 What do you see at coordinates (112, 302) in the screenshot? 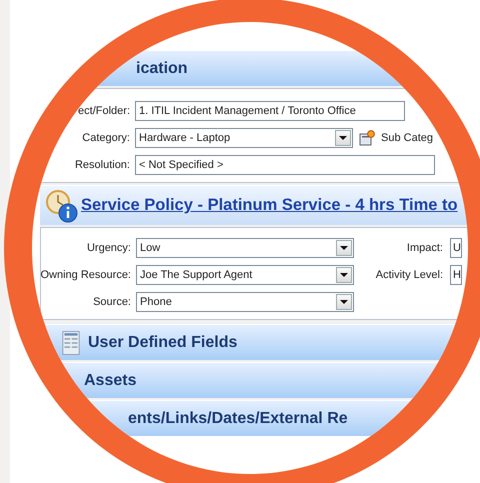
I see `field-label: Source:` at bounding box center [112, 302].